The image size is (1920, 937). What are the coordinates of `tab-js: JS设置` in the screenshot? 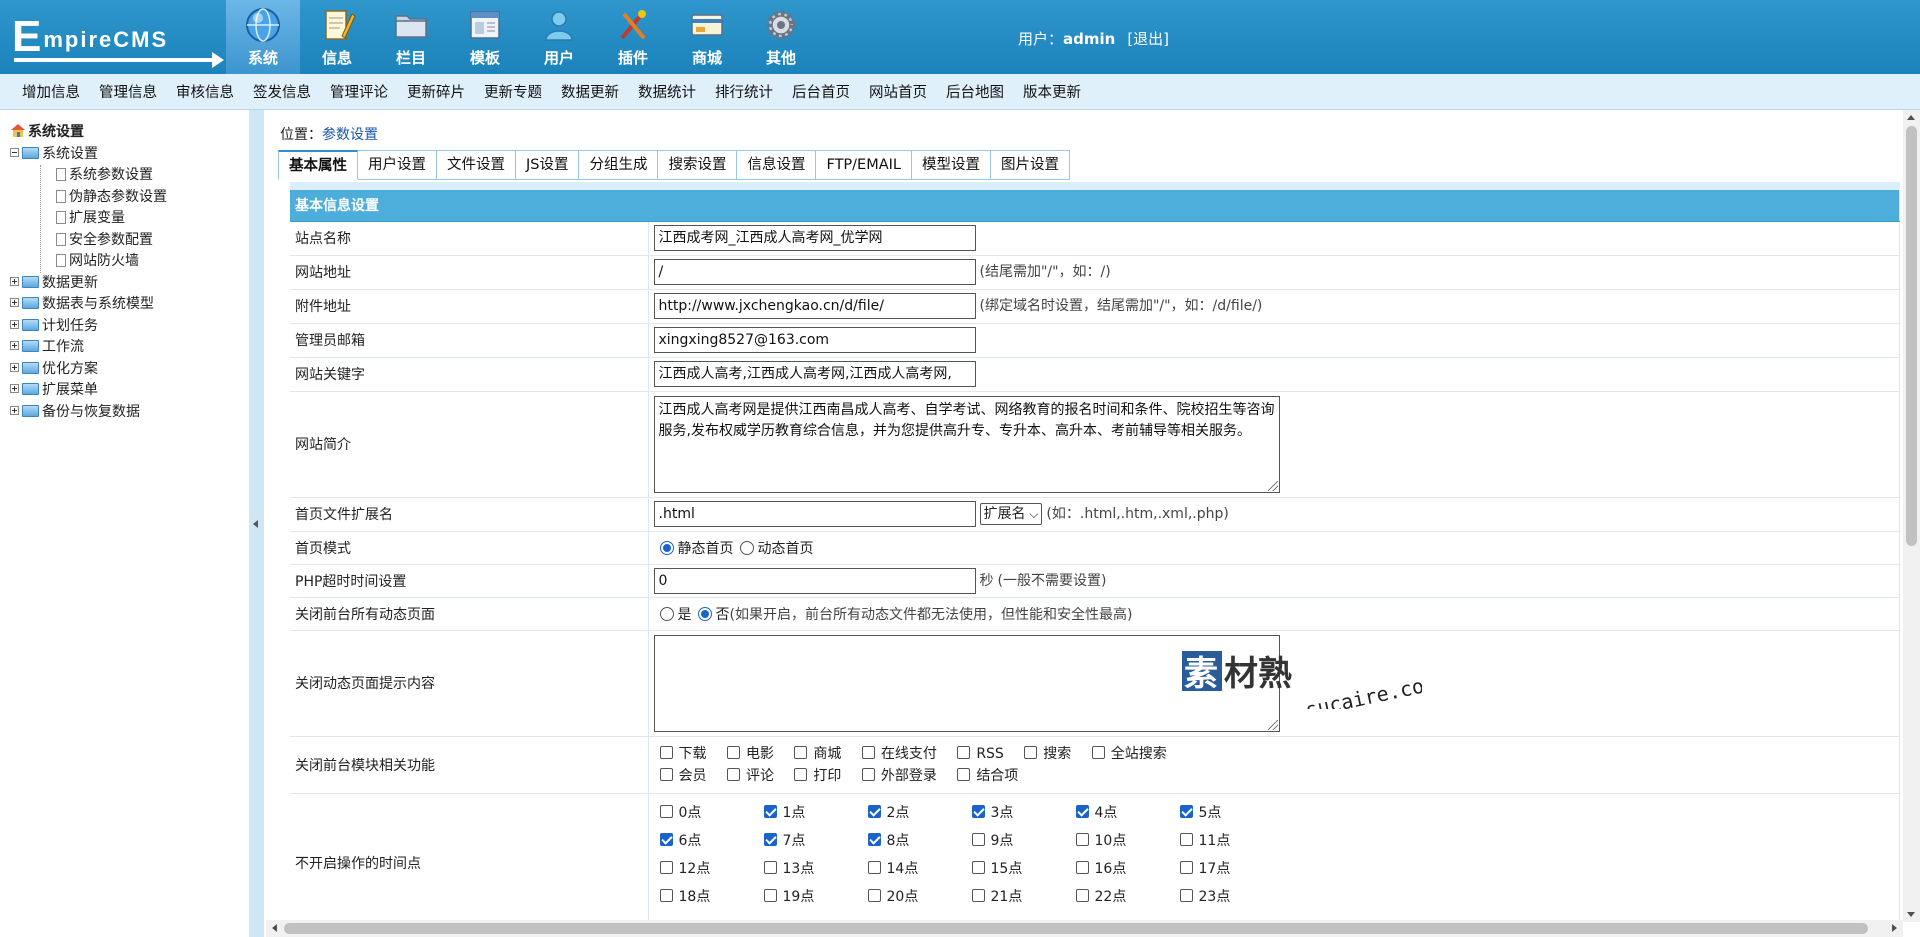 It's located at (548, 165).